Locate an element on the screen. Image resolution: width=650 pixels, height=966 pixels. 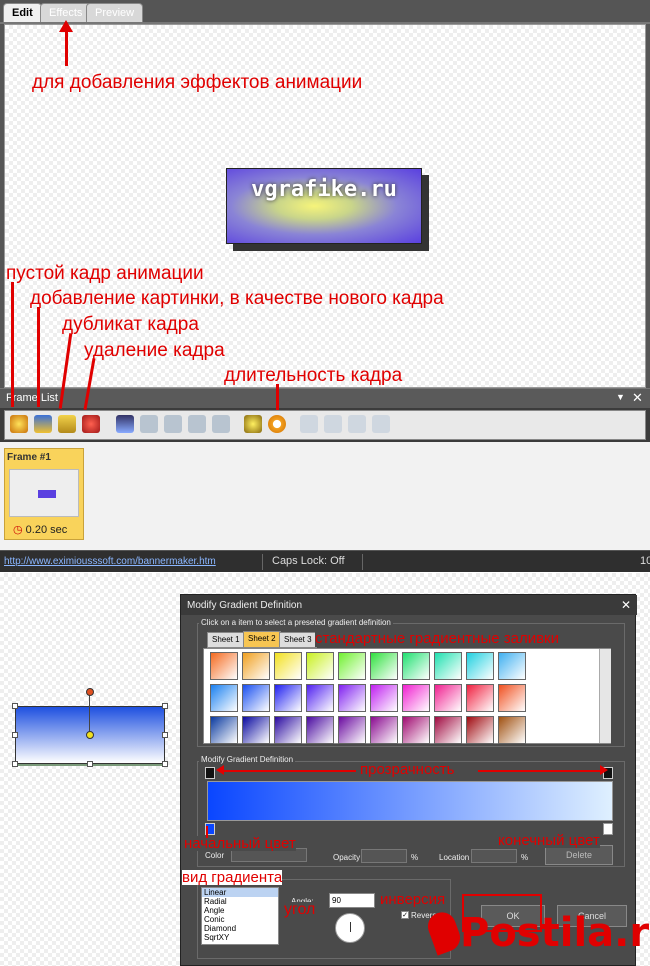
type-radial: Radial is located at coordinates (240, 901).